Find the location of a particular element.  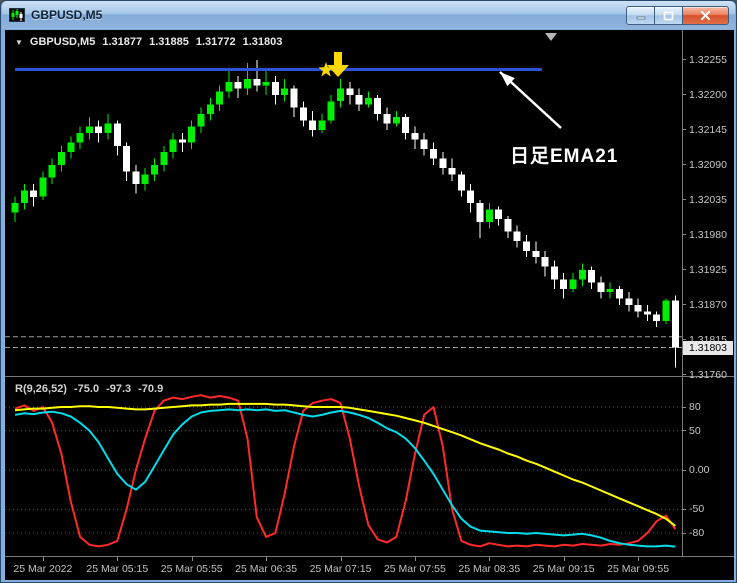

indicator-tick-label: 50 is located at coordinates (695, 430).